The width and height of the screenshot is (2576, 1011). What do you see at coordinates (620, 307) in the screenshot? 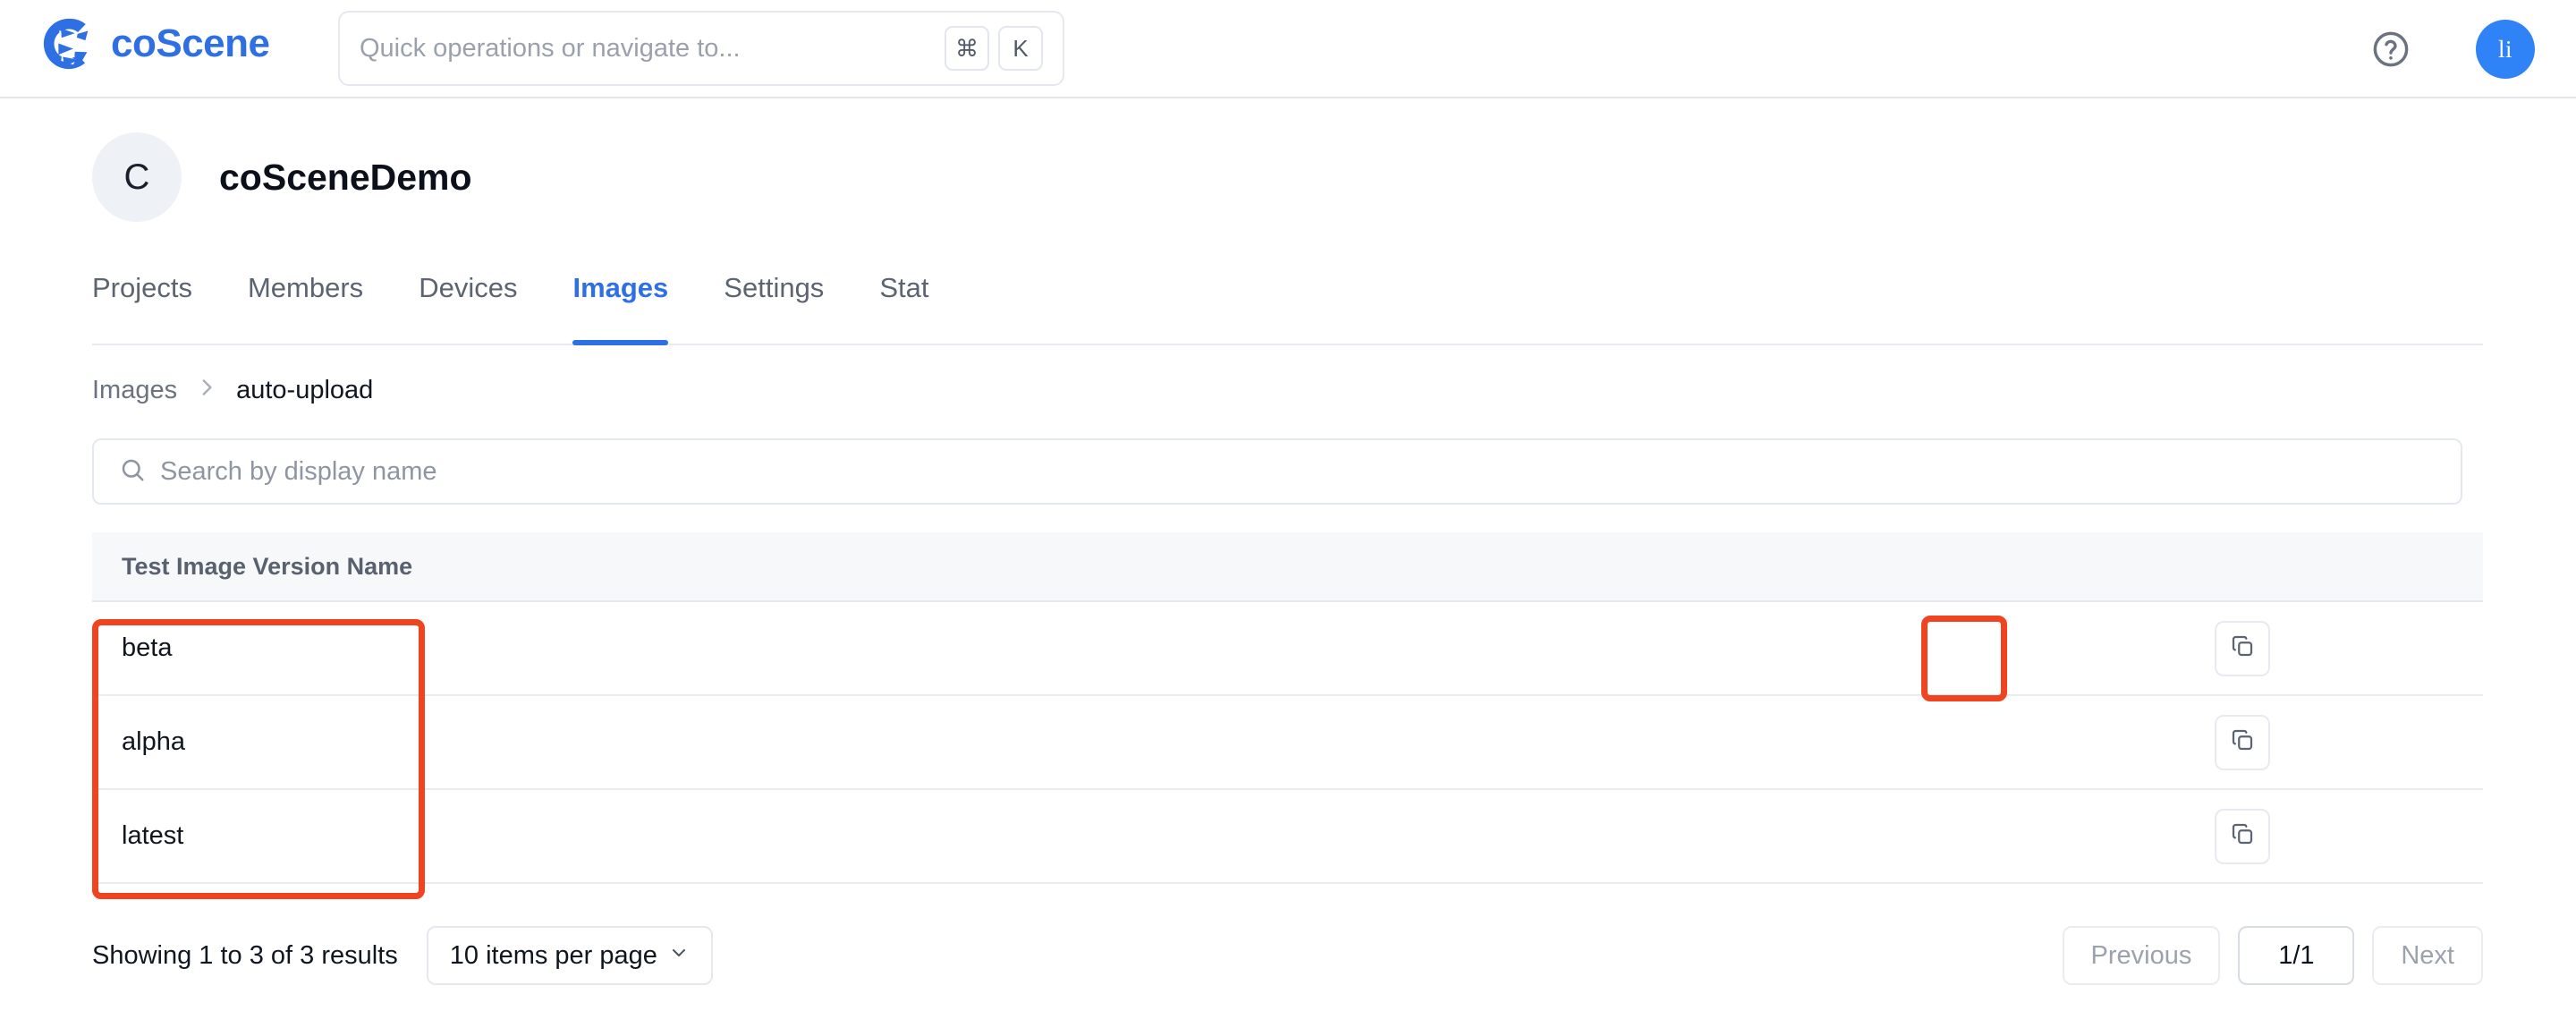
I see `tab-images: Images` at bounding box center [620, 307].